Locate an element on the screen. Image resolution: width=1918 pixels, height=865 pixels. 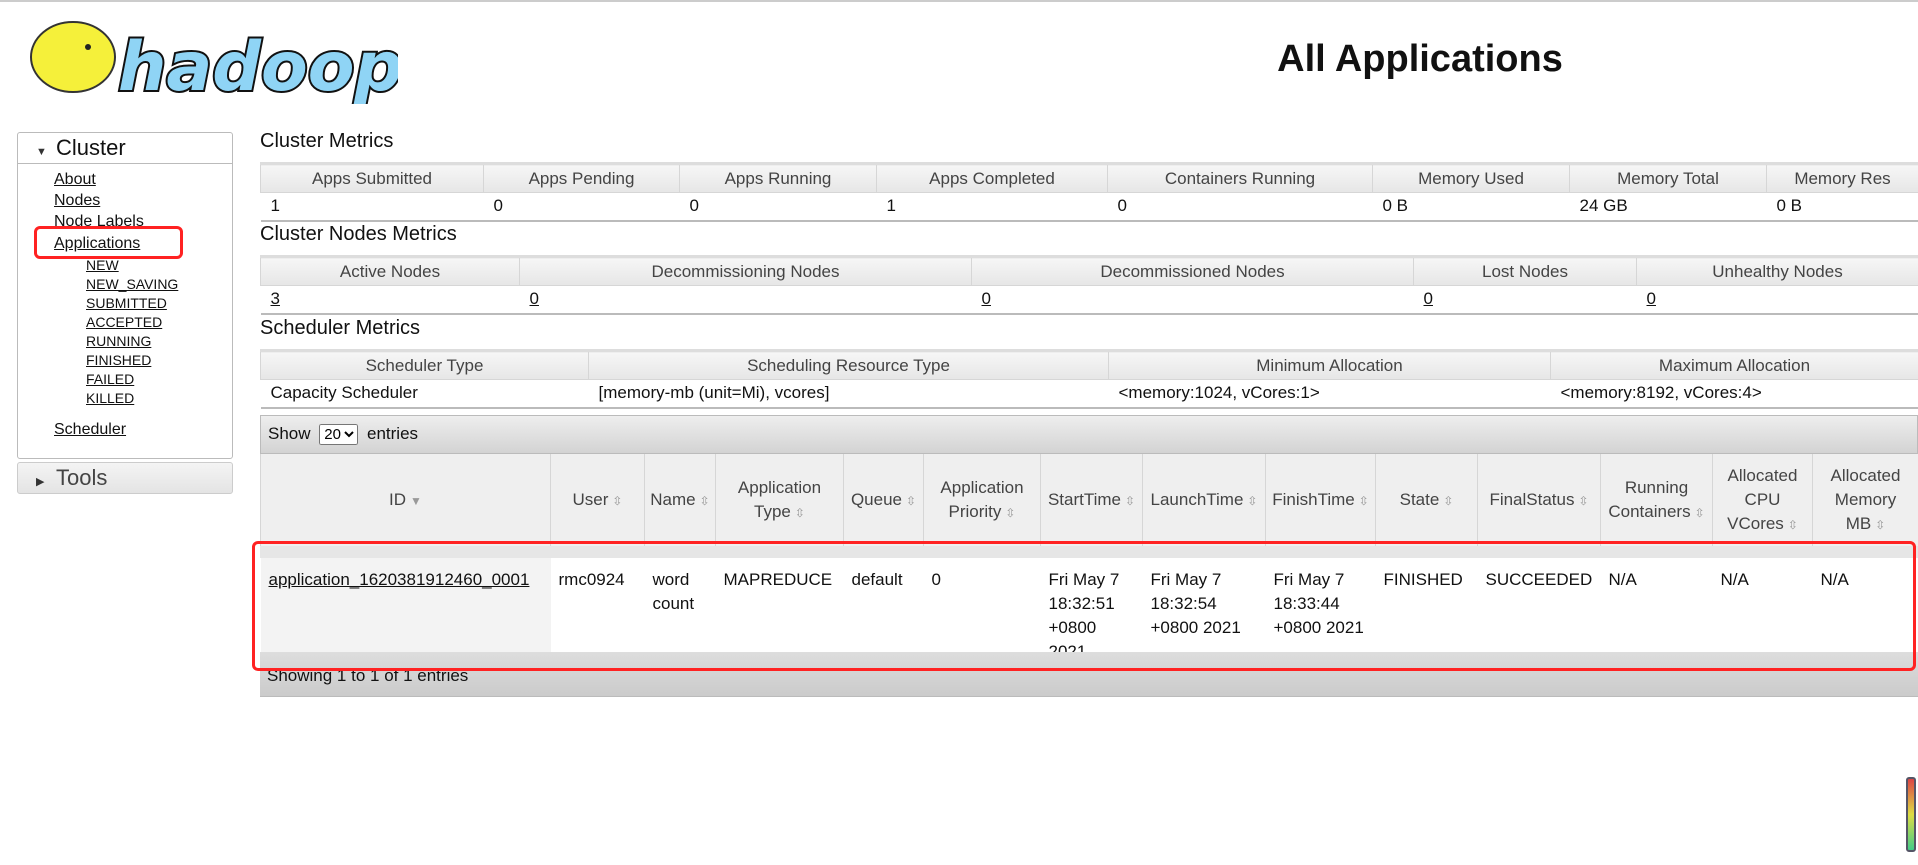
hadoop-logo: hadoop is located at coordinates (214, 62).